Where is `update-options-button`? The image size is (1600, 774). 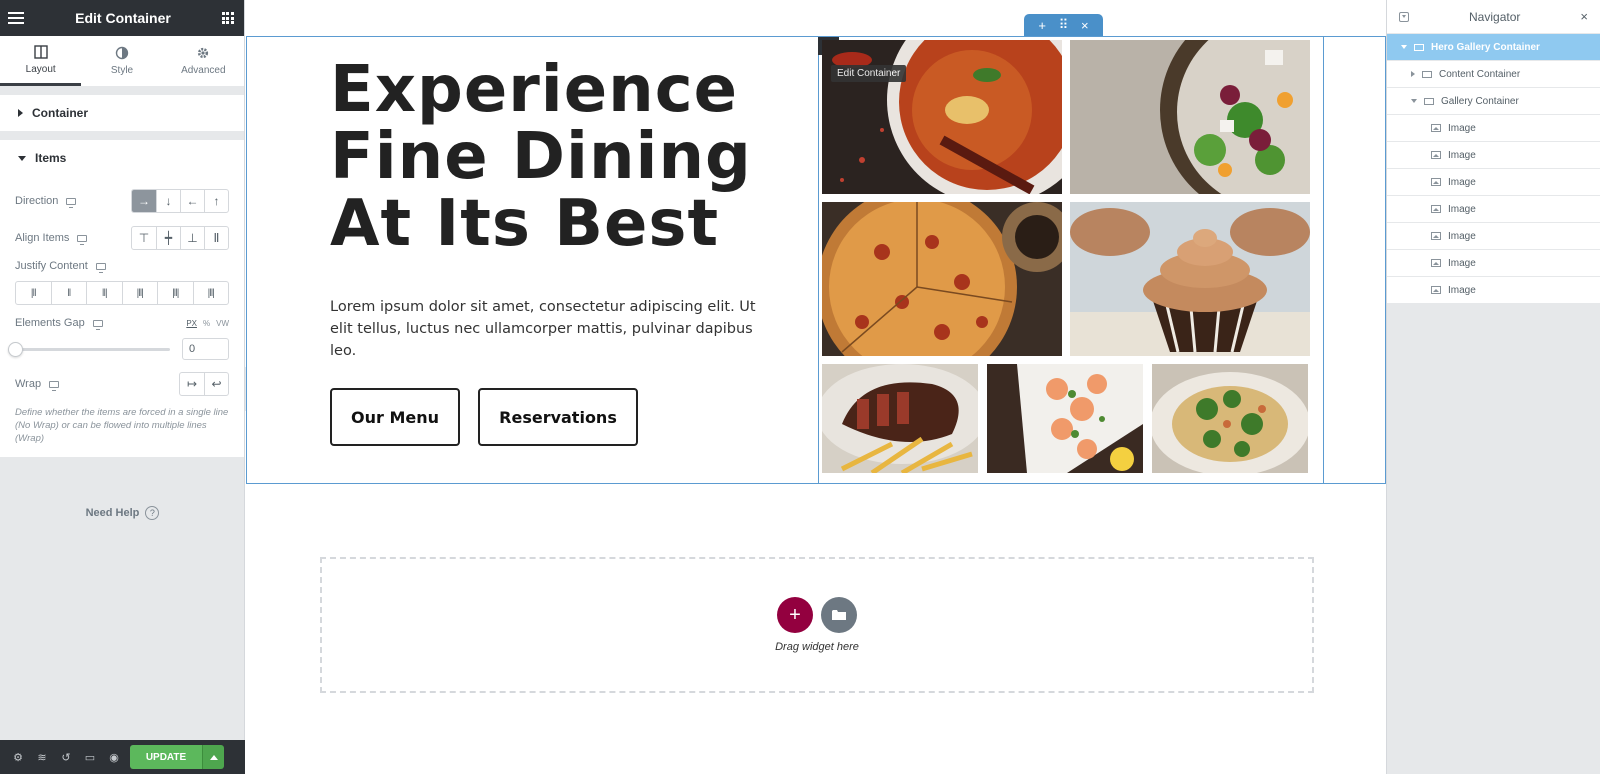 update-options-button is located at coordinates (213, 757).